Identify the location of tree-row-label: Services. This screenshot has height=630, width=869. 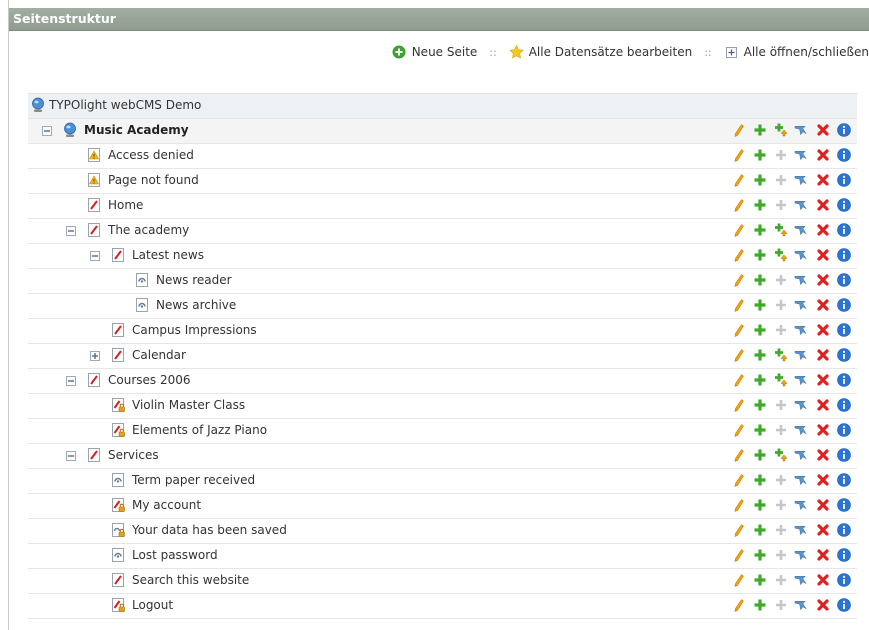
(133, 455).